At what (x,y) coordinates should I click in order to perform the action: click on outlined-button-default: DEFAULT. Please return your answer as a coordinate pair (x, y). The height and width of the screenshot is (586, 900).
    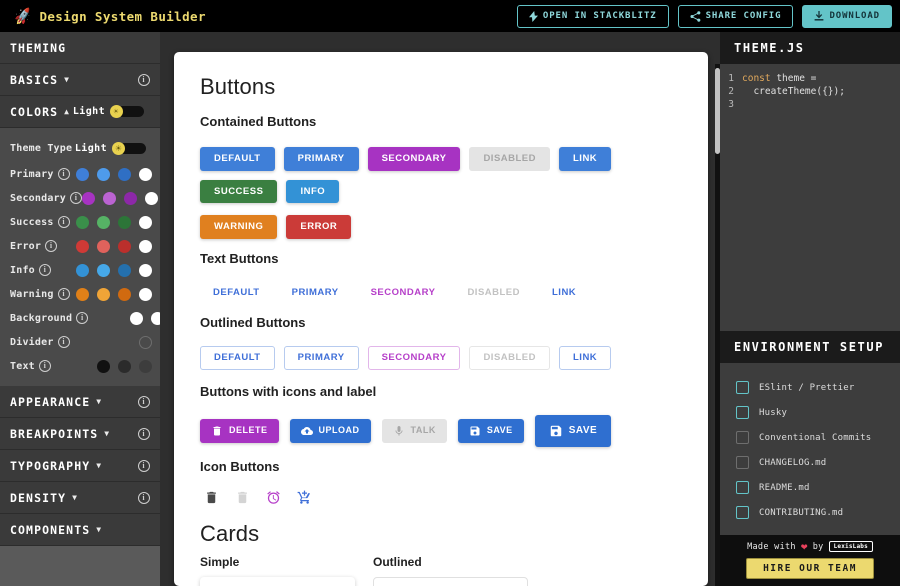
    Looking at the image, I should click on (237, 358).